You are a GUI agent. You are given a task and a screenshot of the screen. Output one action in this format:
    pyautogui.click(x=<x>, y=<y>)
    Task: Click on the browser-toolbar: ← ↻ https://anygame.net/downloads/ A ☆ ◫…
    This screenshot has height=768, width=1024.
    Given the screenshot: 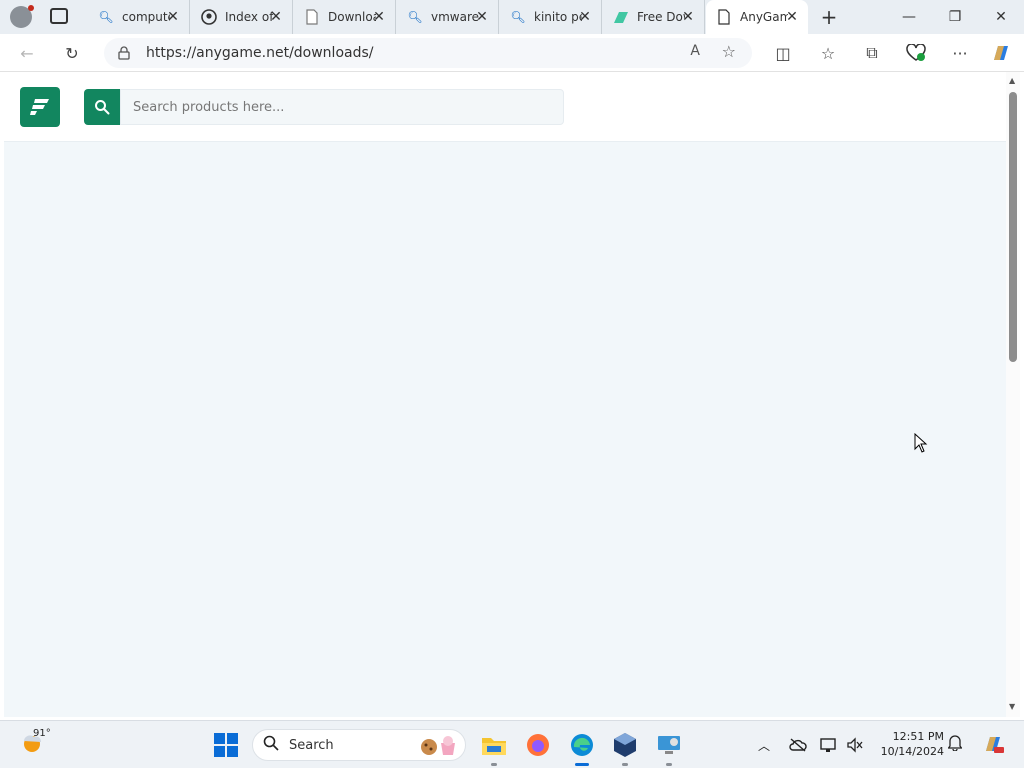 What is the action you would take?
    pyautogui.click(x=512, y=53)
    